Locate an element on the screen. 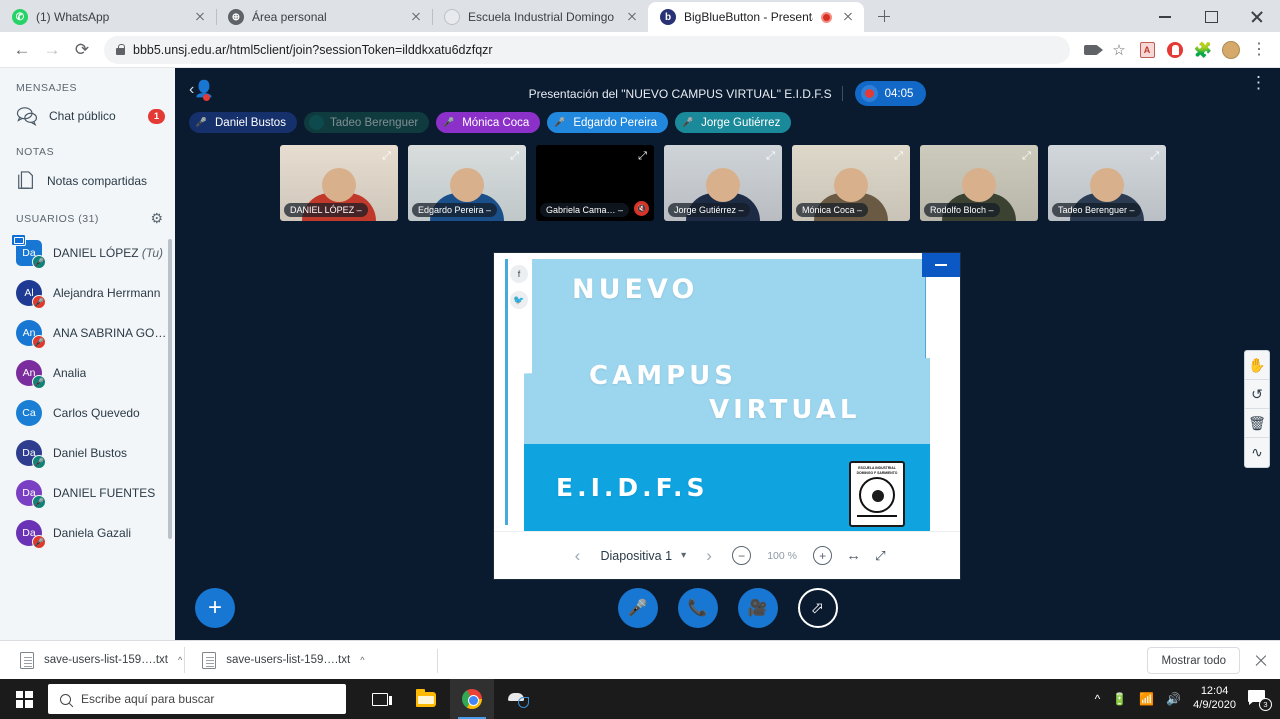 The image size is (1280, 719). slide-selector: Diapositiva 1 ▾ is located at coordinates (643, 556).